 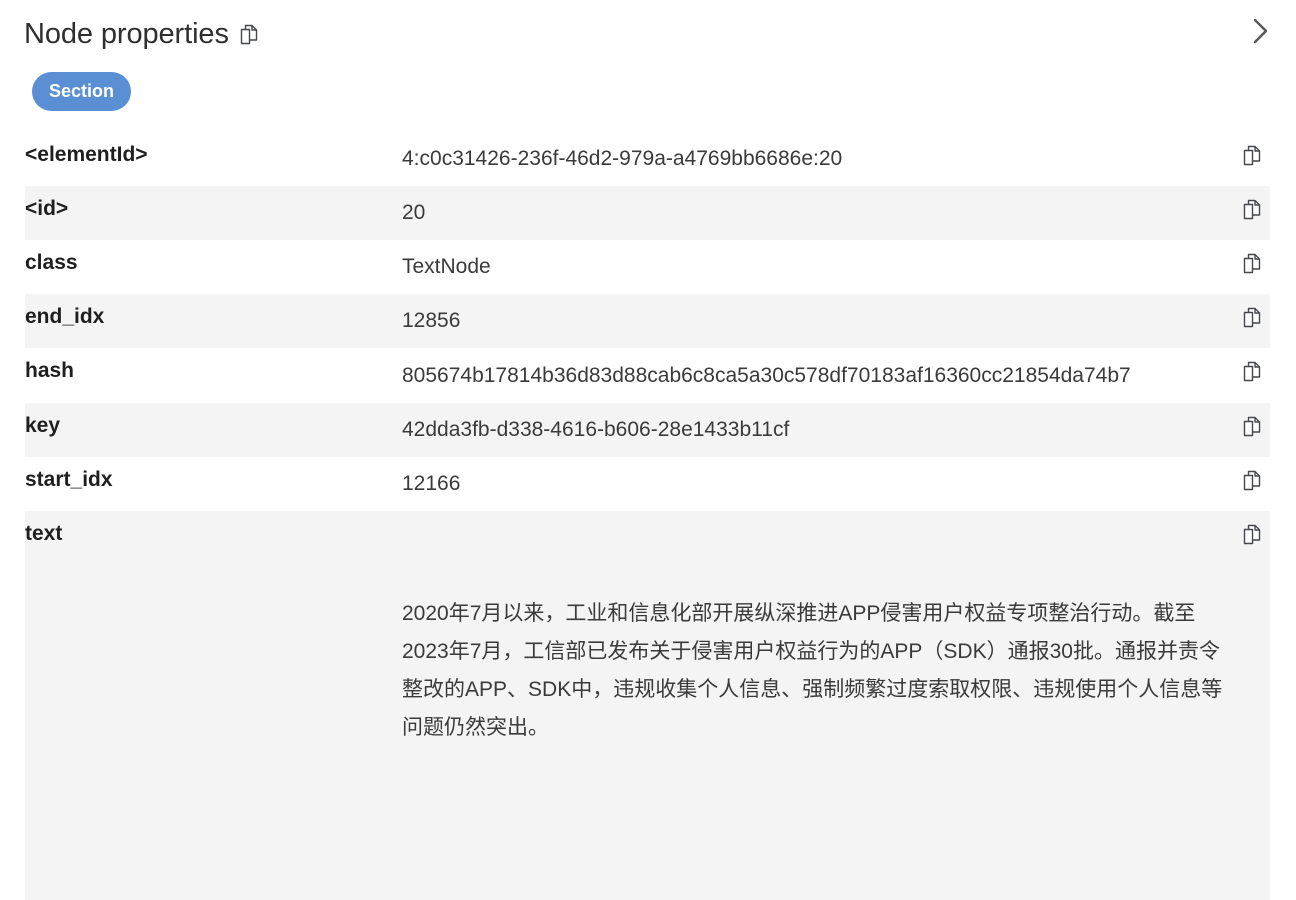 What do you see at coordinates (126, 34) in the screenshot?
I see `page-title: Node properties` at bounding box center [126, 34].